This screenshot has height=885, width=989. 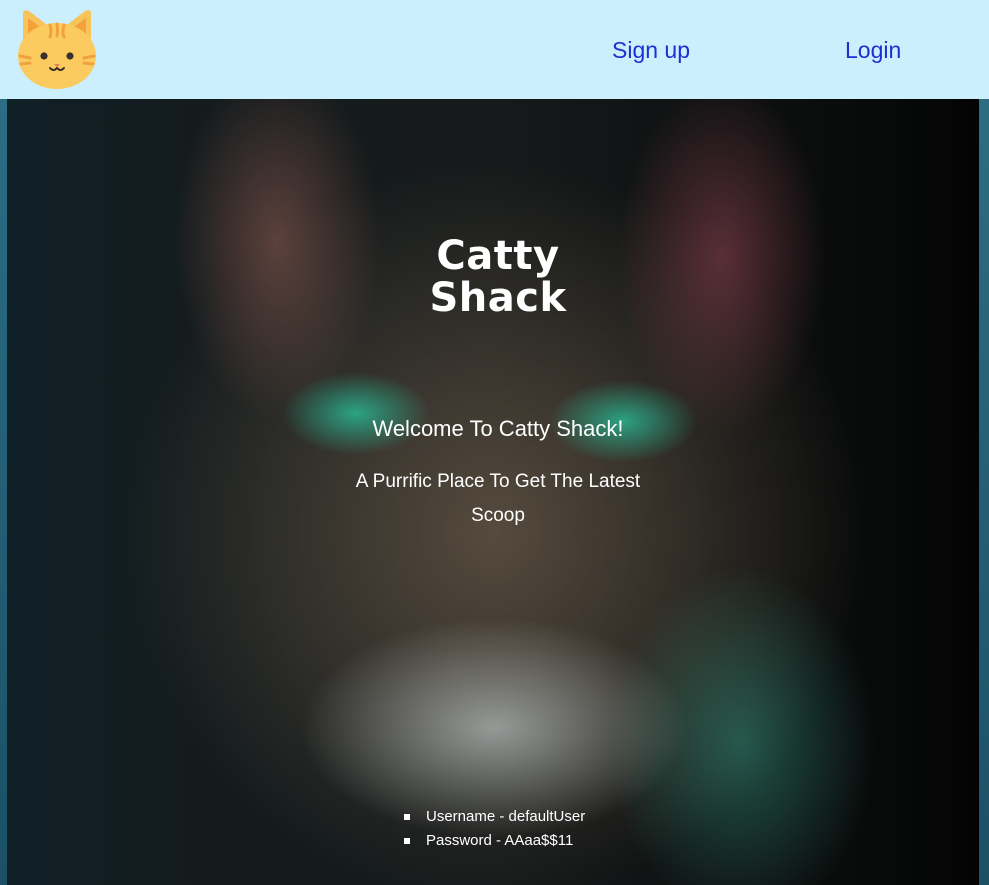 What do you see at coordinates (500, 840) in the screenshot?
I see `password-hint: Password - AAaa$$11` at bounding box center [500, 840].